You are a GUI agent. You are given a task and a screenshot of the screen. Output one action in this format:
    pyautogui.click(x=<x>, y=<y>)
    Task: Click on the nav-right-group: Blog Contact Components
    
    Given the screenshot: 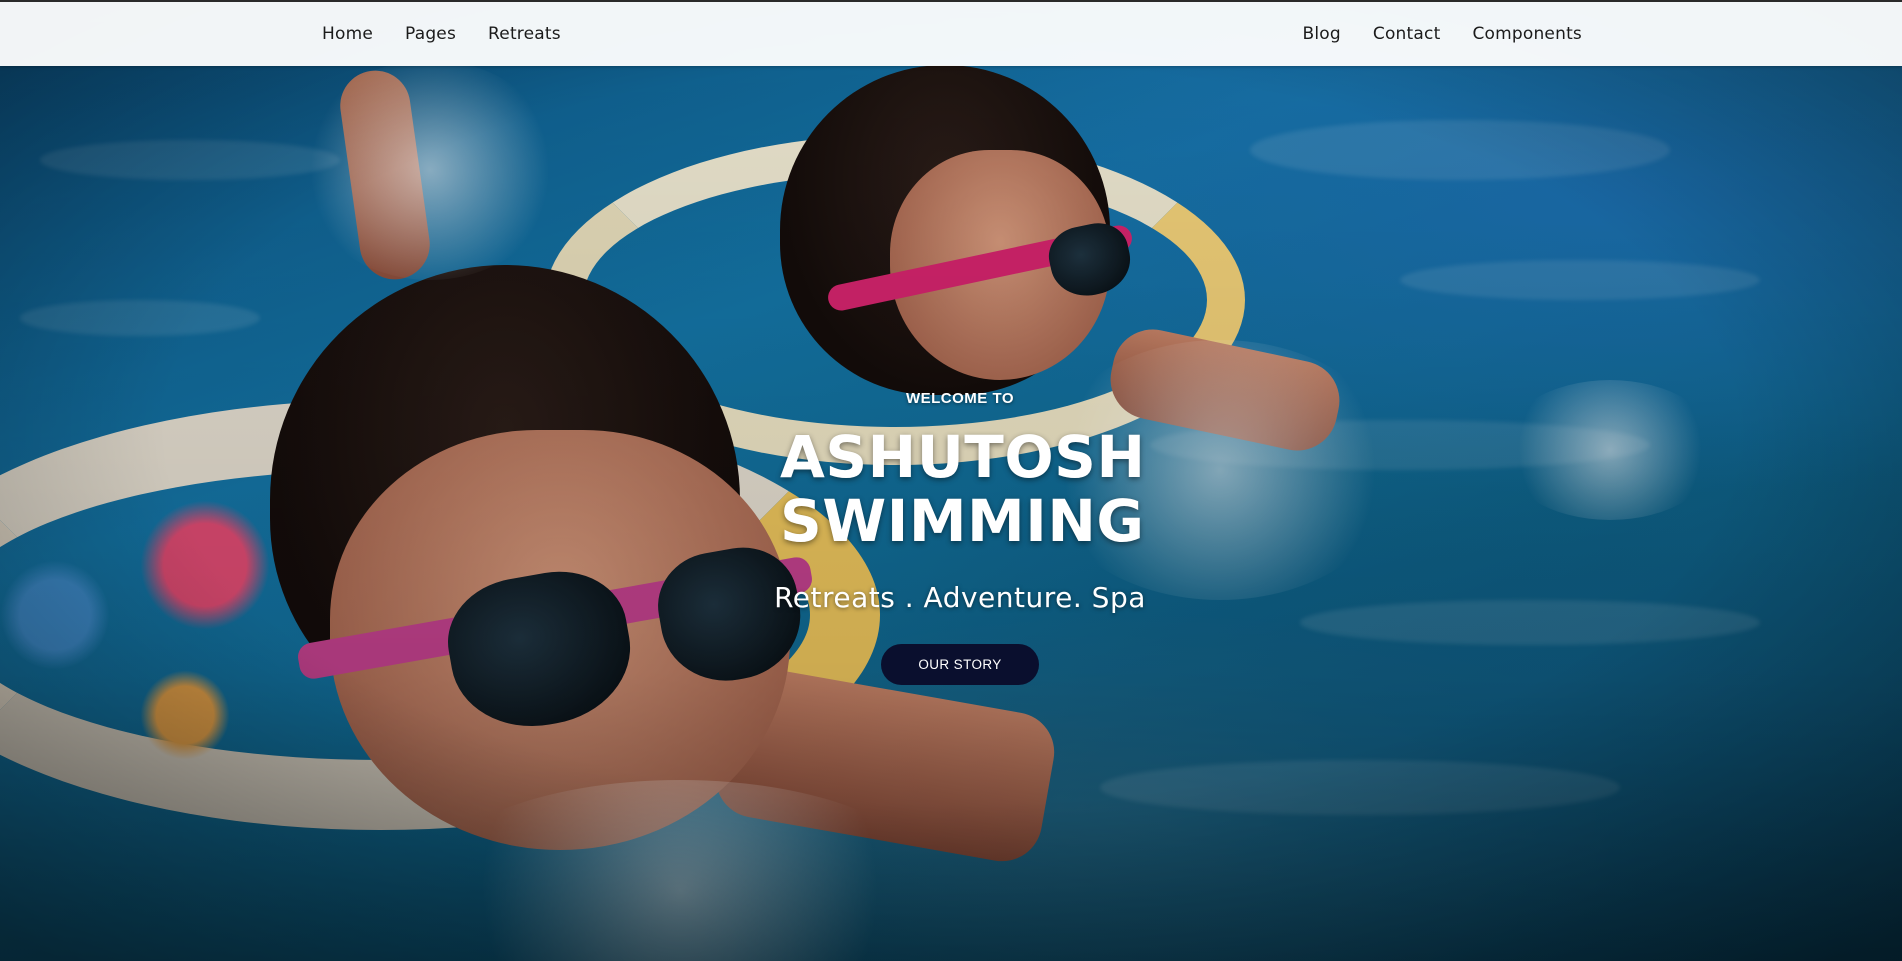 What is the action you would take?
    pyautogui.click(x=1443, y=34)
    